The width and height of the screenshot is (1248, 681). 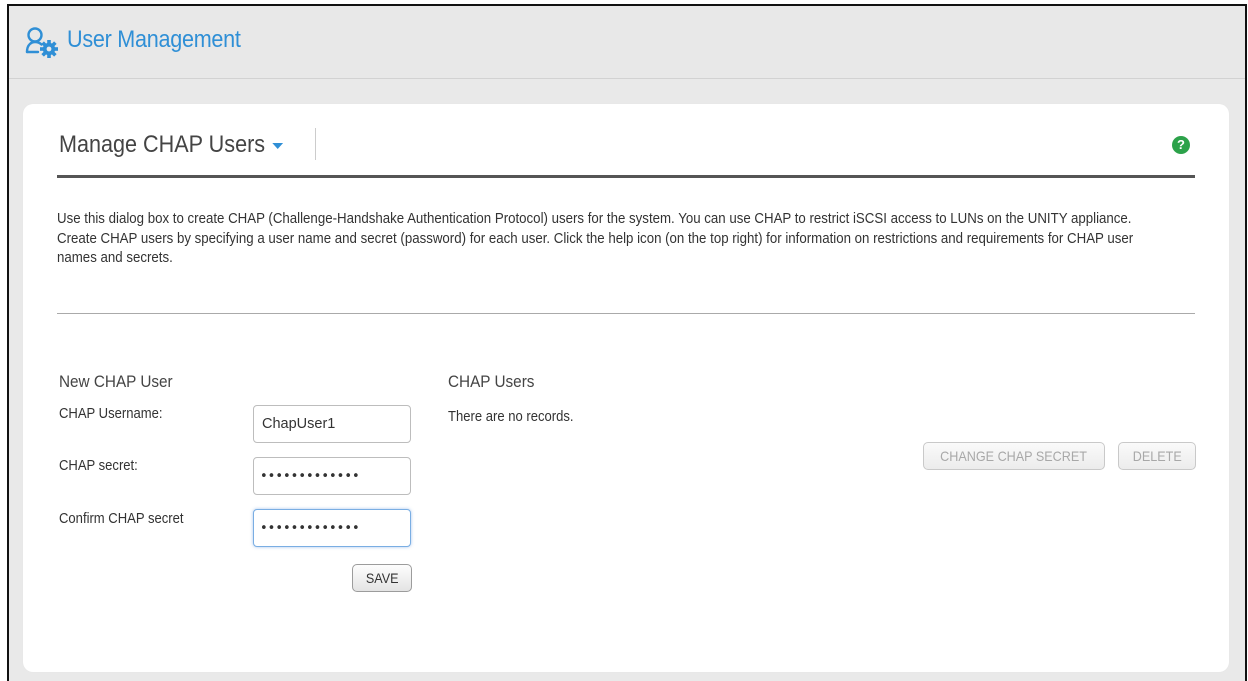 I want to click on section-divider, so click(x=626, y=313).